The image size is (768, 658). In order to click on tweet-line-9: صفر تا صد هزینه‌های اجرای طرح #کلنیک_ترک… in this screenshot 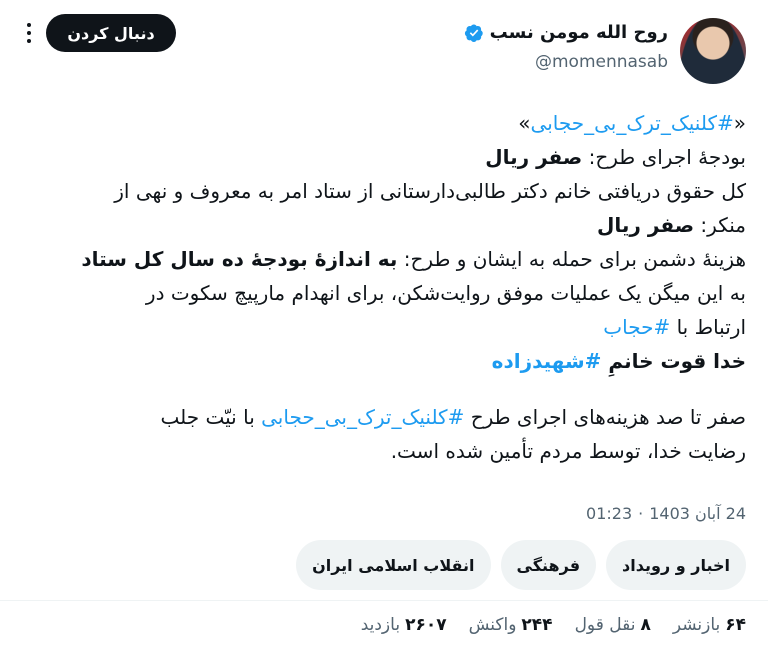, I will do `click(453, 417)`.